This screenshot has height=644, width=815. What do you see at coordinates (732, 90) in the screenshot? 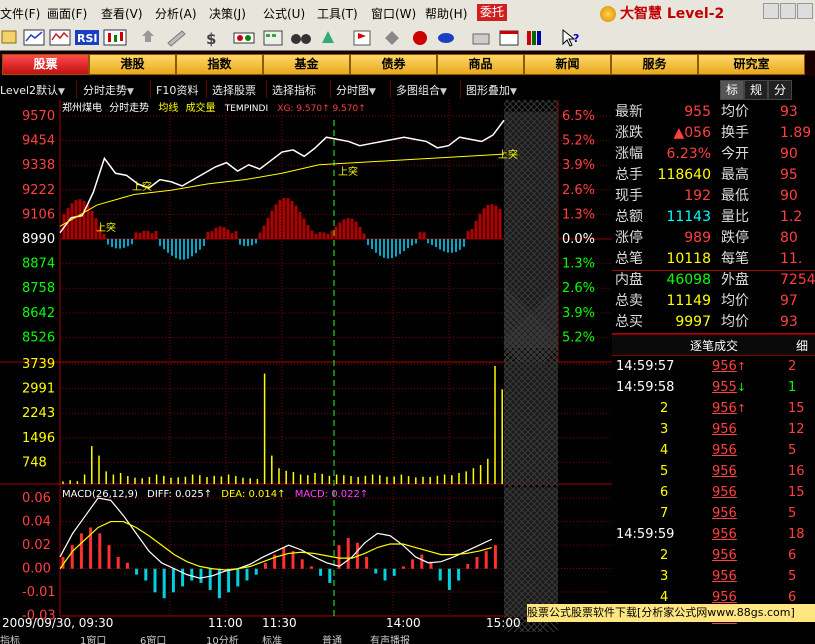
I see `tab-mark: 标` at bounding box center [732, 90].